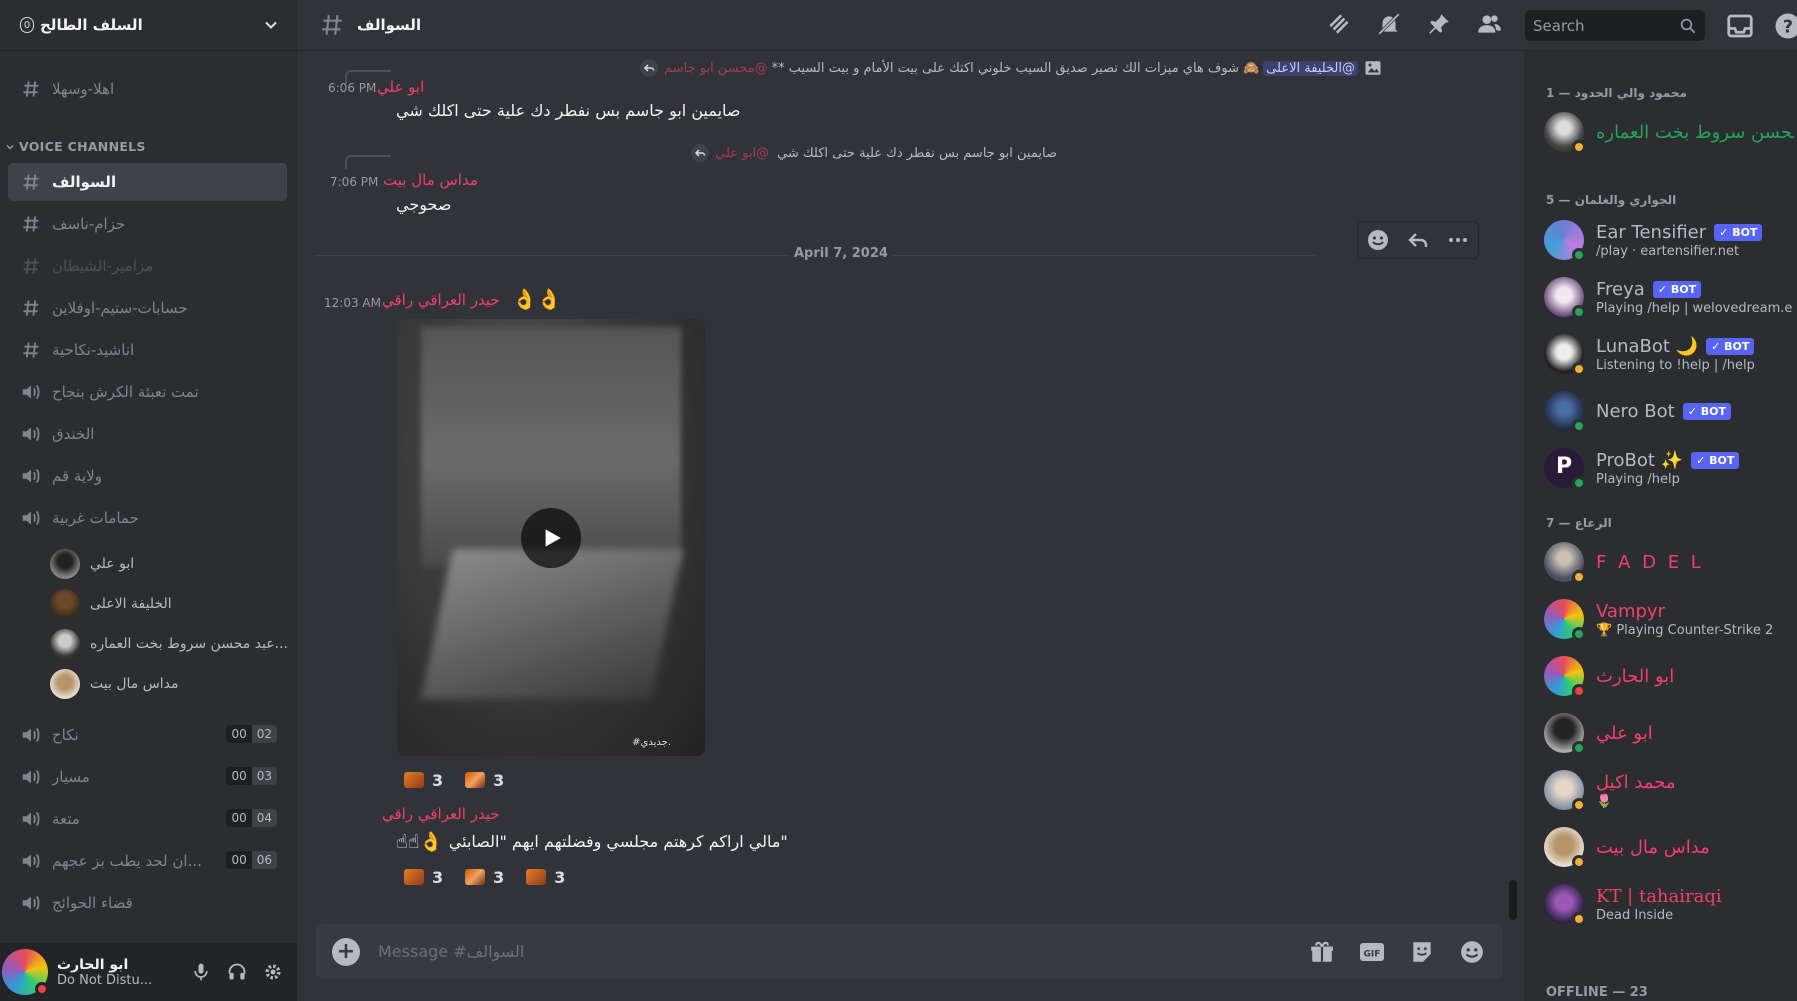  What do you see at coordinates (1458, 240) in the screenshot?
I see `more-options-icon` at bounding box center [1458, 240].